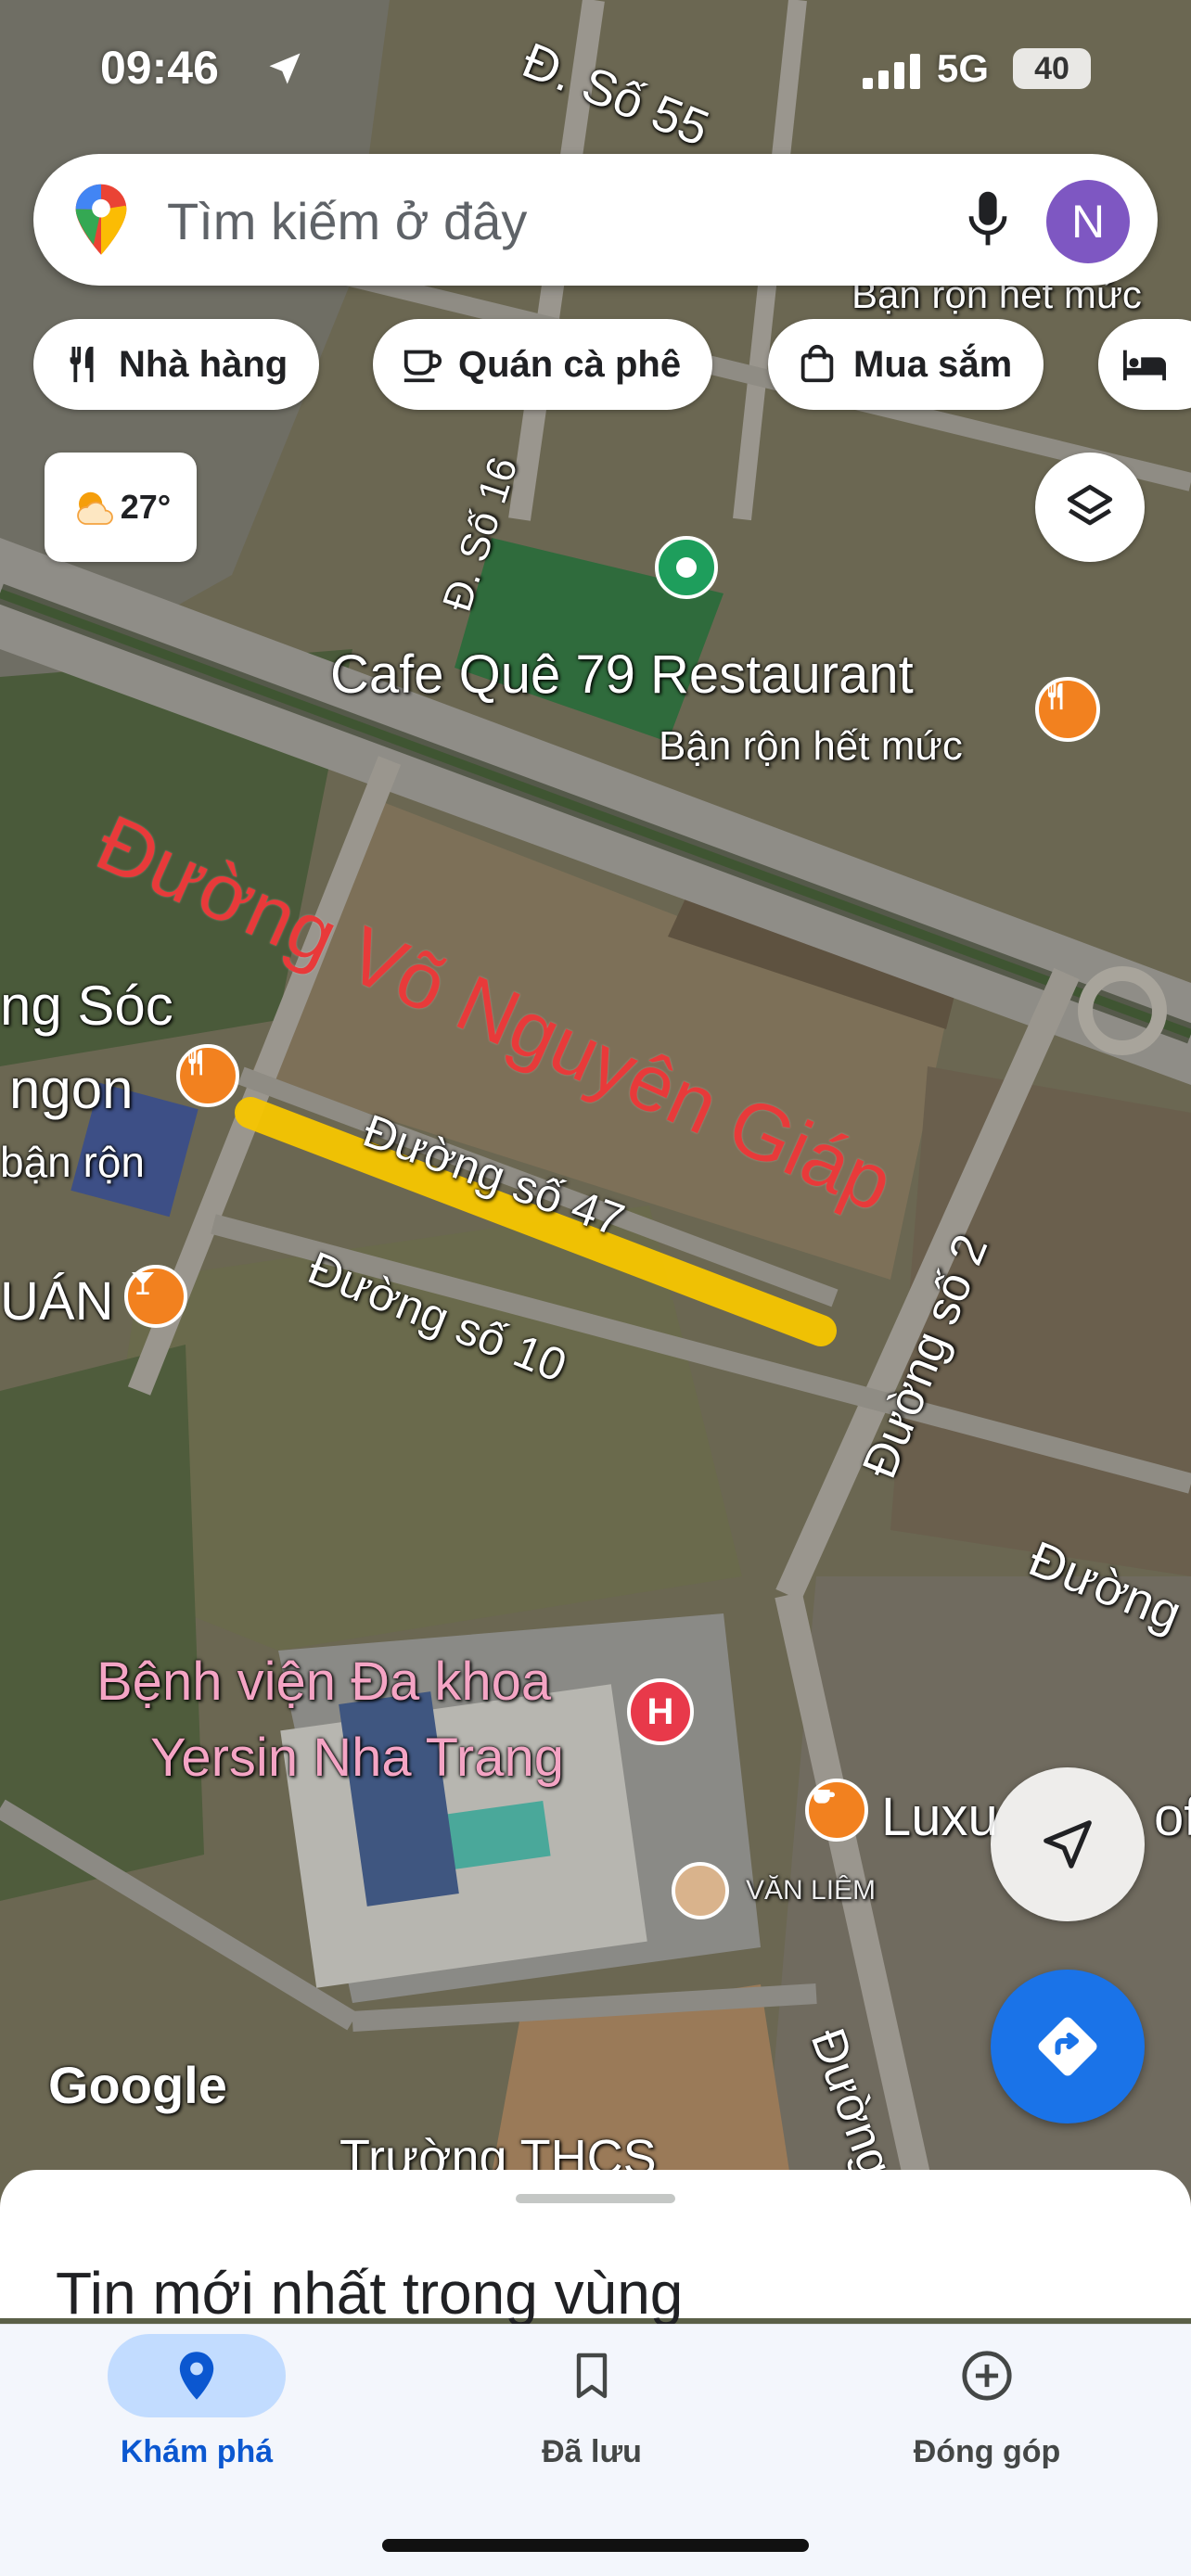 The width and height of the screenshot is (1191, 2576). What do you see at coordinates (57, 1301) in the screenshot?
I see `place-label-left-4: UÁN` at bounding box center [57, 1301].